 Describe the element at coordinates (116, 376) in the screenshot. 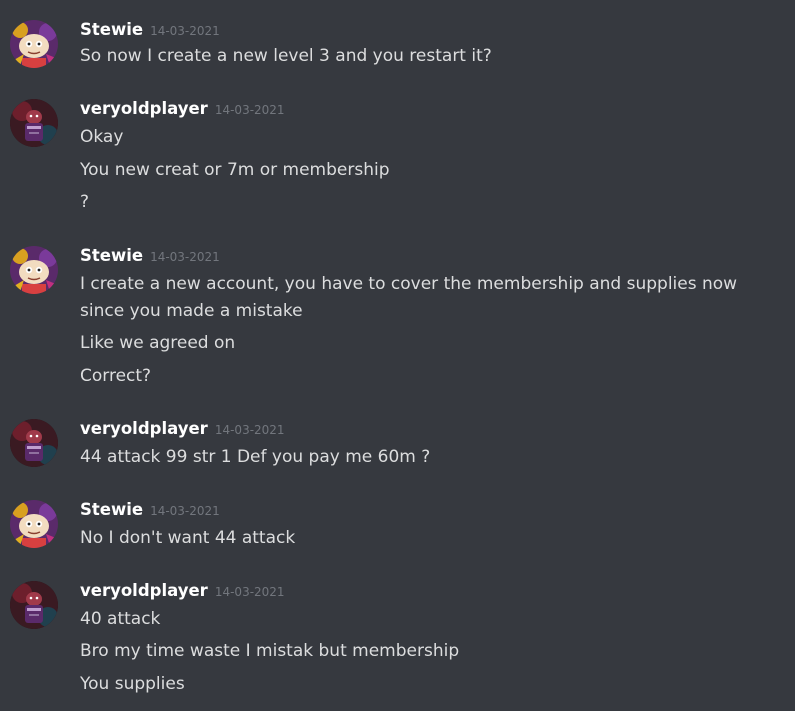

I see `message-text: Correct?` at that location.